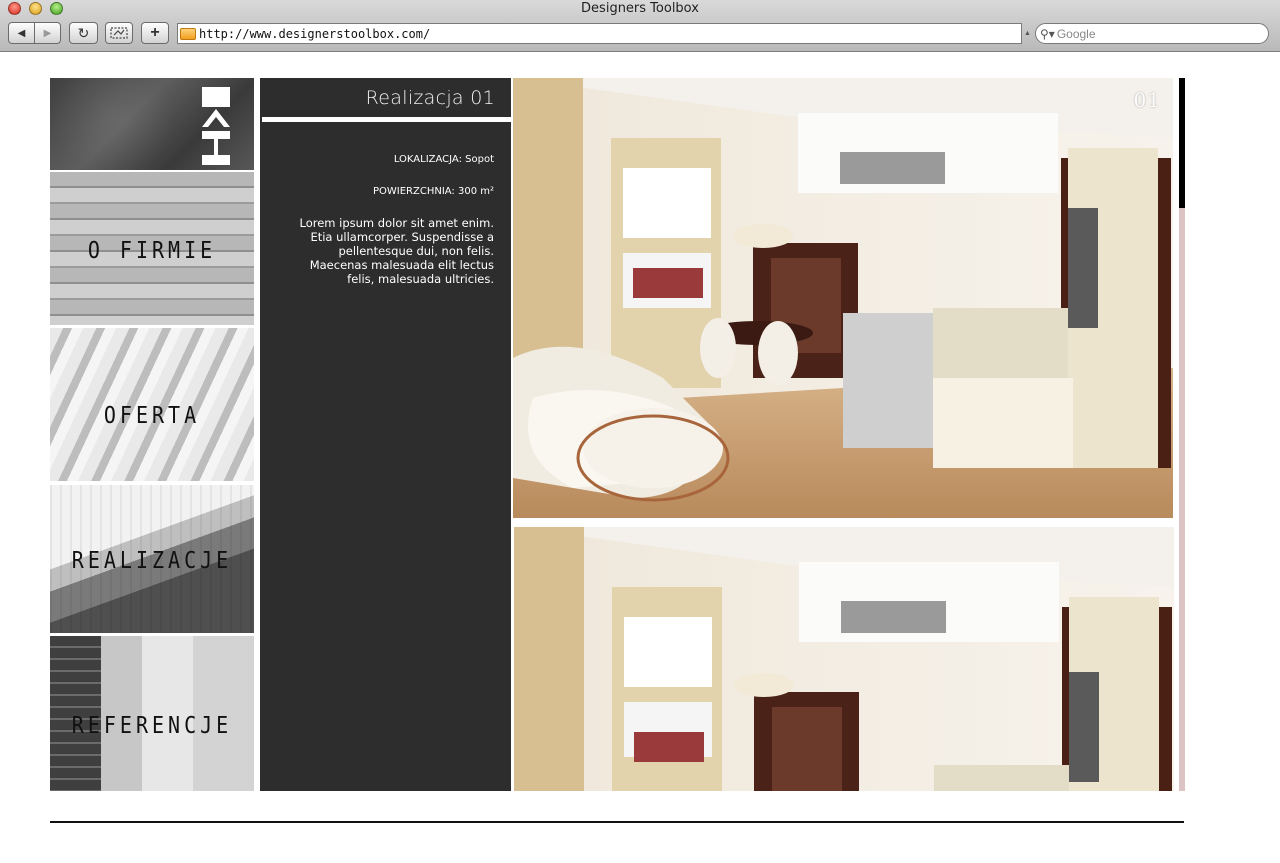 This screenshot has height=863, width=1280. I want to click on back-button: ◀, so click(21, 33).